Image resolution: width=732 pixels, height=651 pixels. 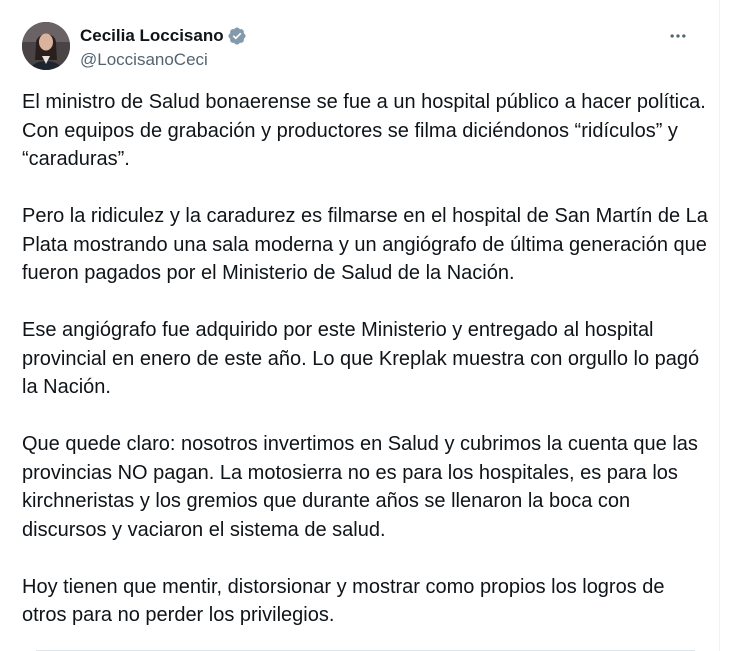 I want to click on more-horizontal-icon, so click(x=678, y=36).